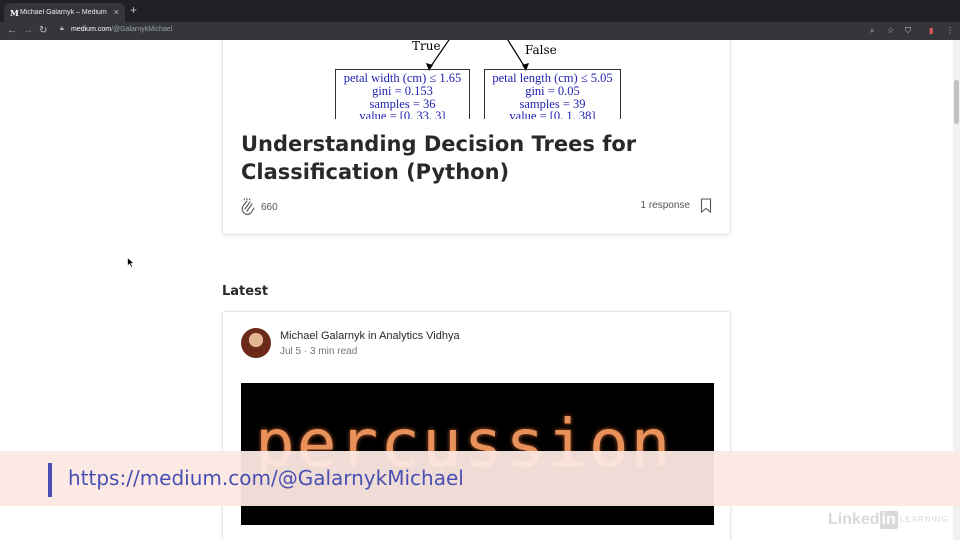 The width and height of the screenshot is (960, 540). I want to click on tree-edges, so click(477, 55).